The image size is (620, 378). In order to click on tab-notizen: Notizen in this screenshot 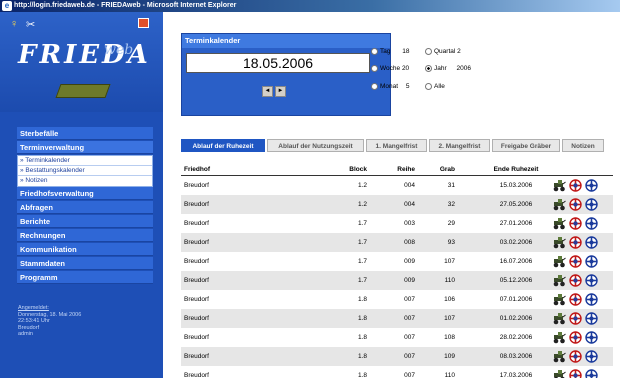, I will do `click(583, 145)`.